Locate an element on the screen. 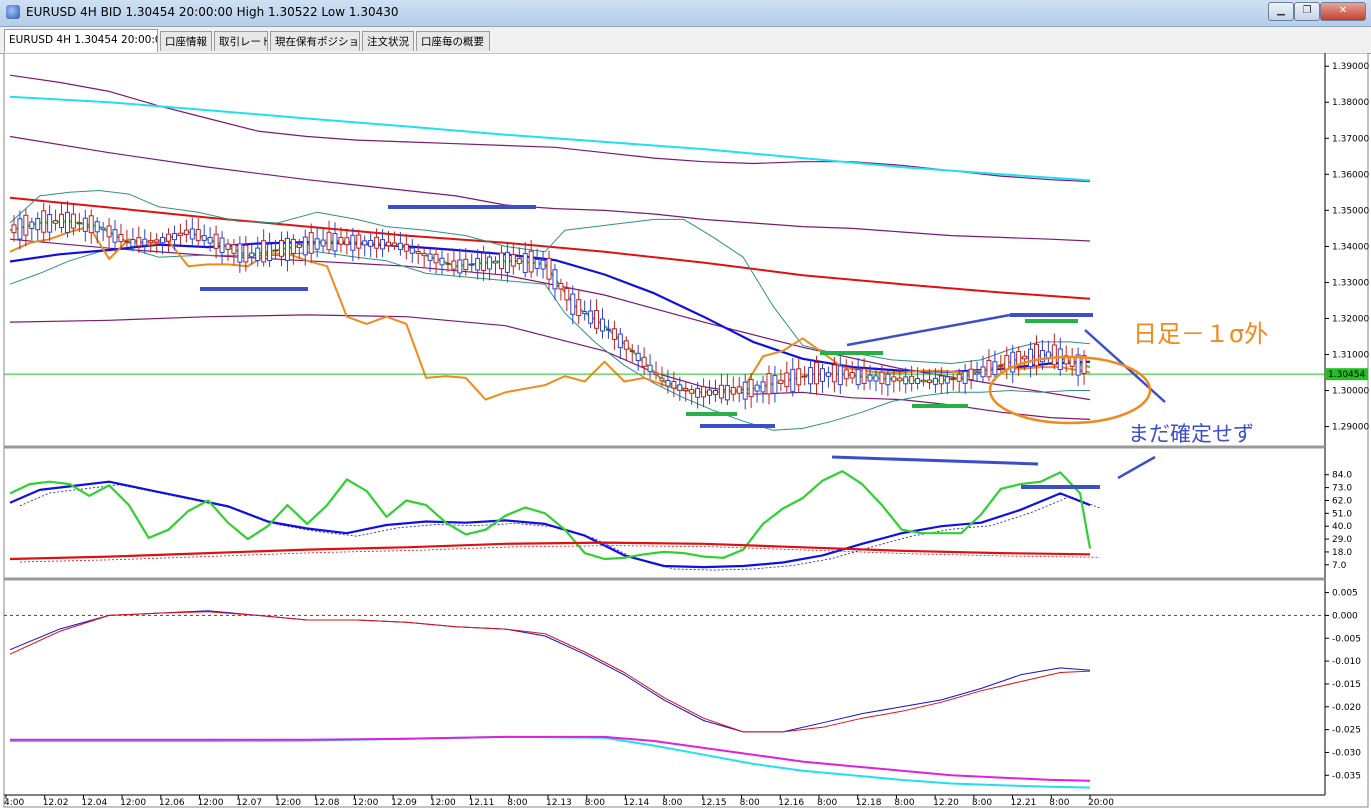 The width and height of the screenshot is (1371, 808). x-tick-label: 12.07 is located at coordinates (249, 803).